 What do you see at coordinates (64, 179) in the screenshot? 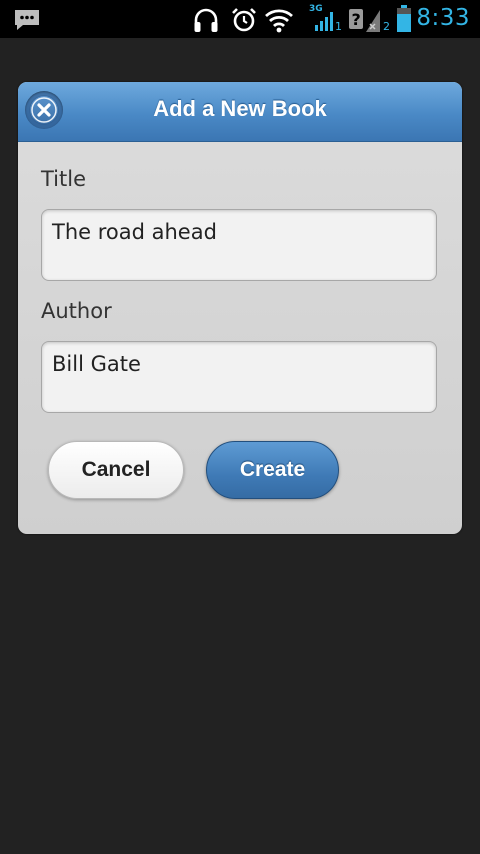
I see `title-label: Title` at bounding box center [64, 179].